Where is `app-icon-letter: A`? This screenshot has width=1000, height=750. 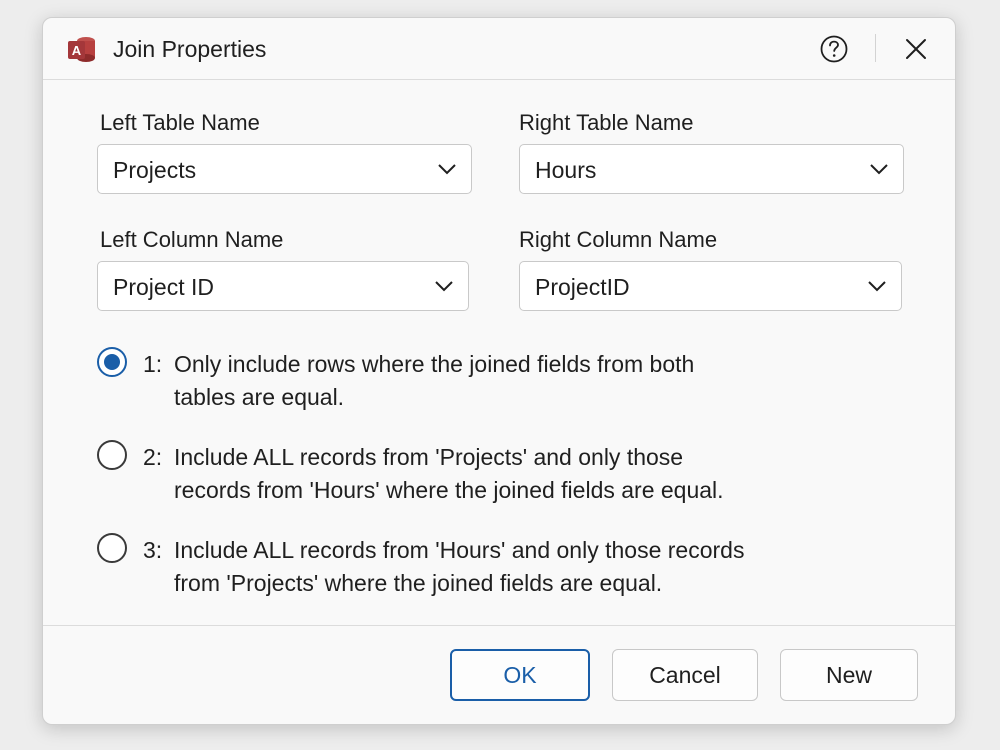 app-icon-letter: A is located at coordinates (77, 50).